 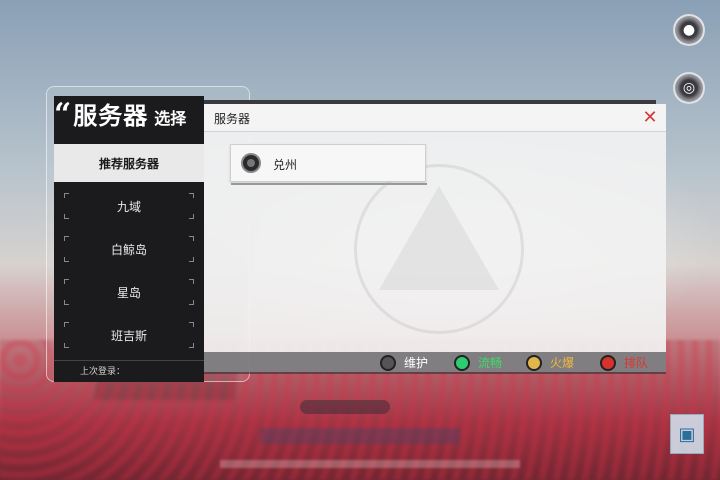 I want to click on sidebar-item-label: 九域, so click(x=128, y=206).